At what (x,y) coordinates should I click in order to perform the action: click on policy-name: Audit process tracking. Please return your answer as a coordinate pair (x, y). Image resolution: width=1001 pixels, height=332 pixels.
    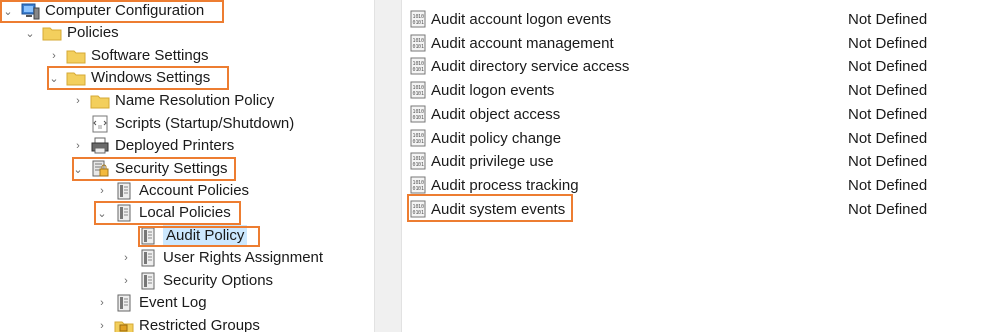
    Looking at the image, I should click on (505, 185).